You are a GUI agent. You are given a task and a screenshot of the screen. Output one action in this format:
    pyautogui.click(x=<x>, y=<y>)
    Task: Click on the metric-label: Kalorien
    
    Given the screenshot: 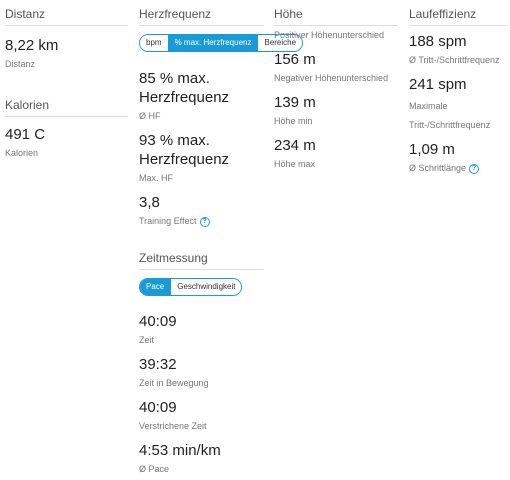 What is the action you would take?
    pyautogui.click(x=22, y=153)
    